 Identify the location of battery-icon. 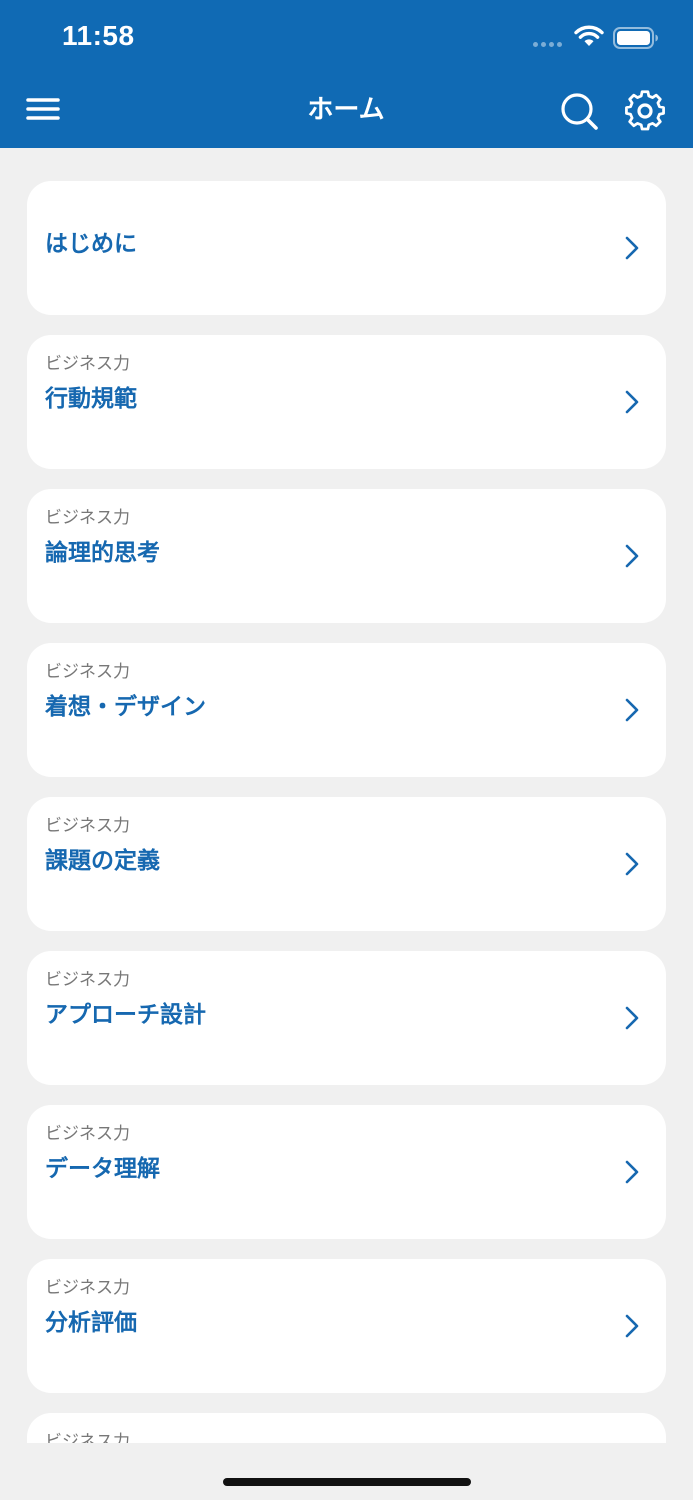
(635, 38).